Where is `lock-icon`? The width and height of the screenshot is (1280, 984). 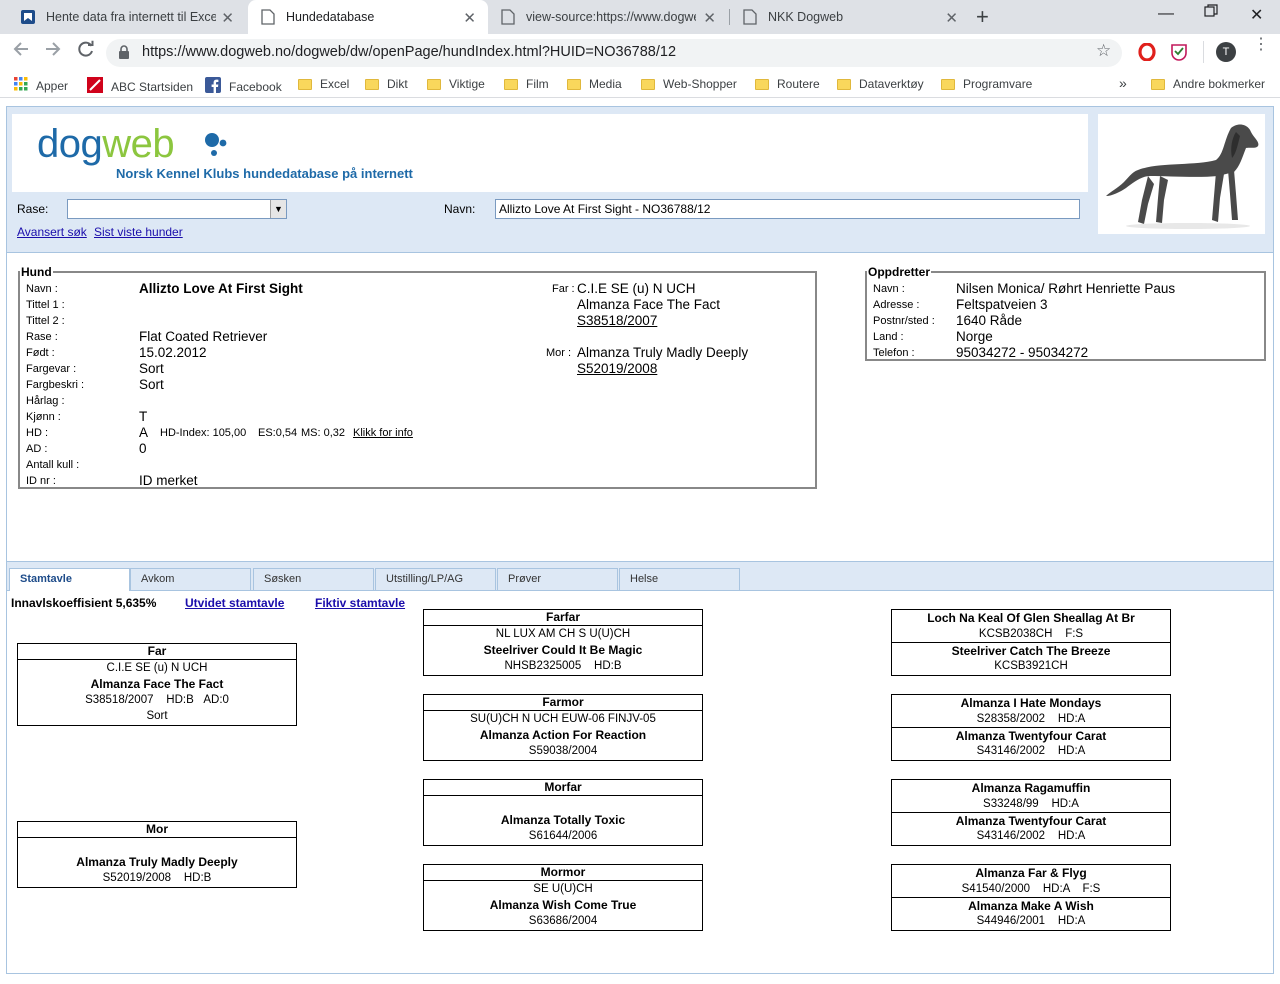 lock-icon is located at coordinates (124, 53).